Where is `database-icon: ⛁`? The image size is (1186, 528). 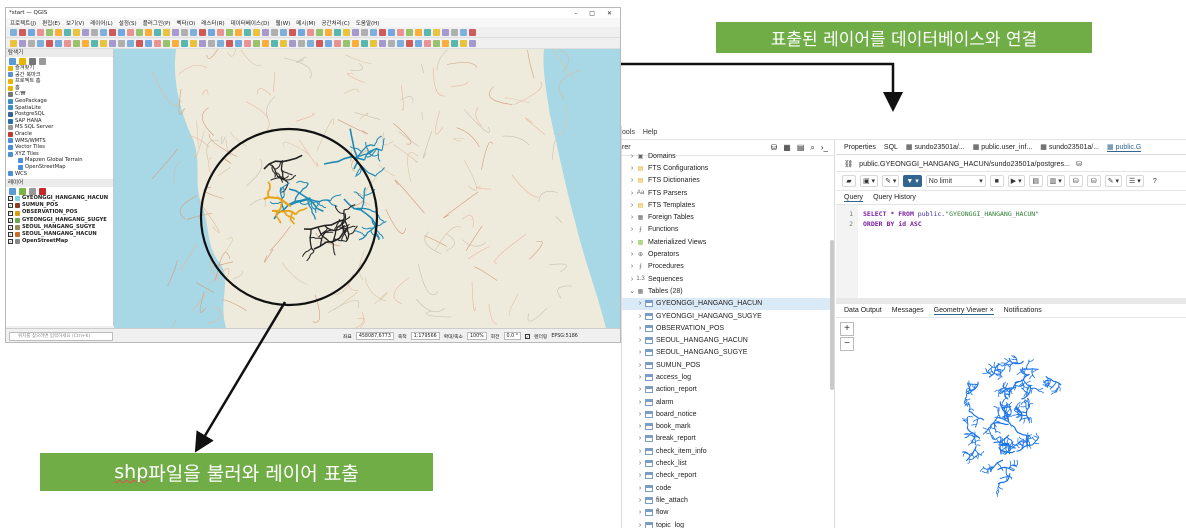
database-icon: ⛁ is located at coordinates (774, 148).